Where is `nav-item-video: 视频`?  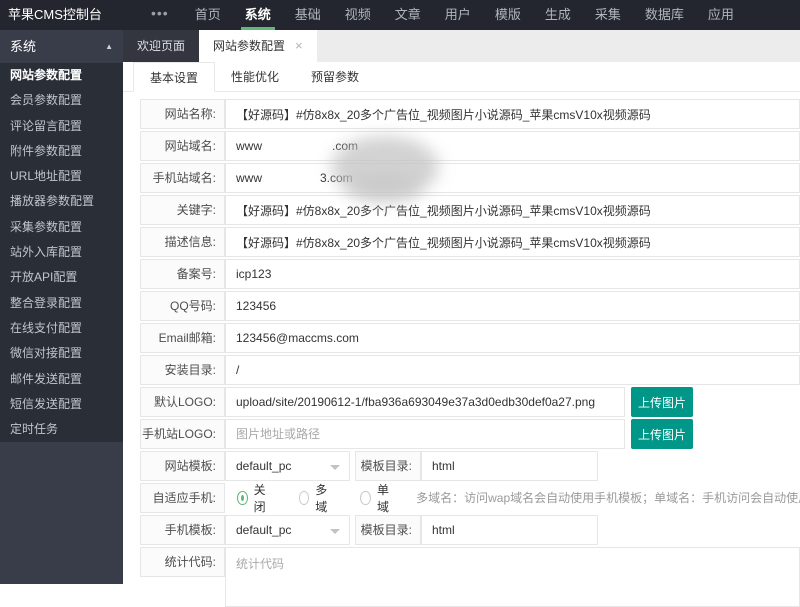 nav-item-video: 视频 is located at coordinates (358, 15).